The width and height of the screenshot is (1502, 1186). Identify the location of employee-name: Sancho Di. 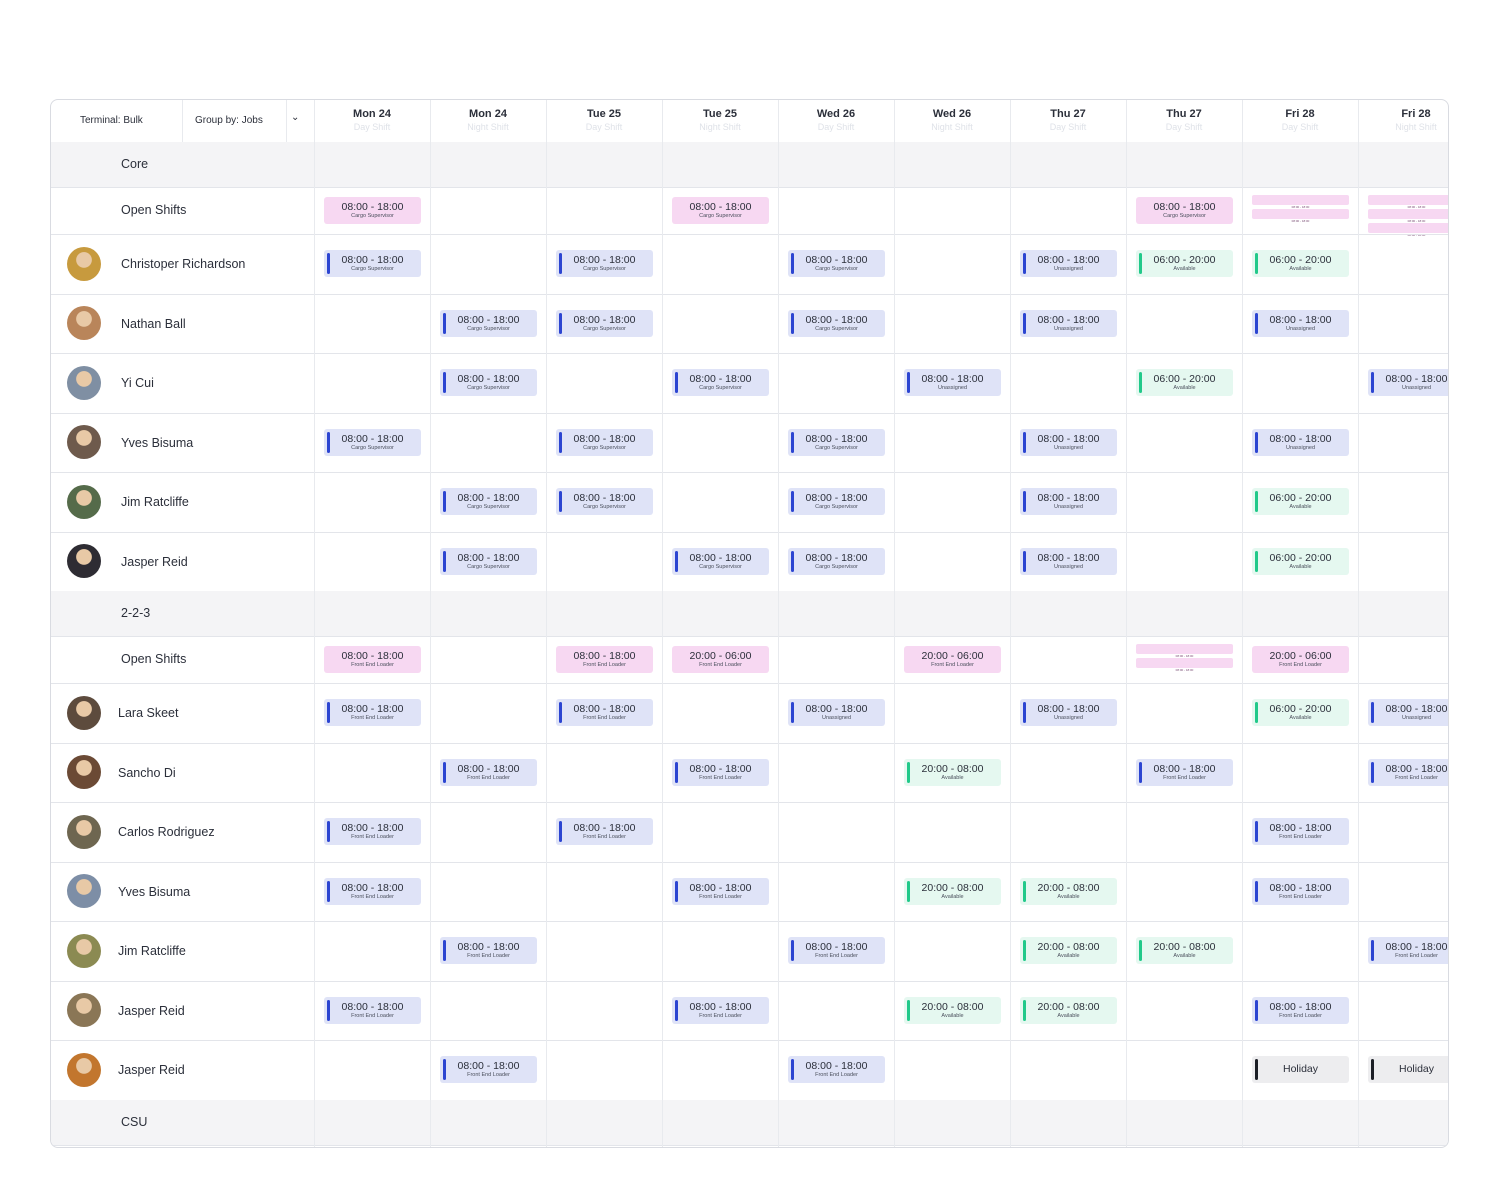
(147, 773).